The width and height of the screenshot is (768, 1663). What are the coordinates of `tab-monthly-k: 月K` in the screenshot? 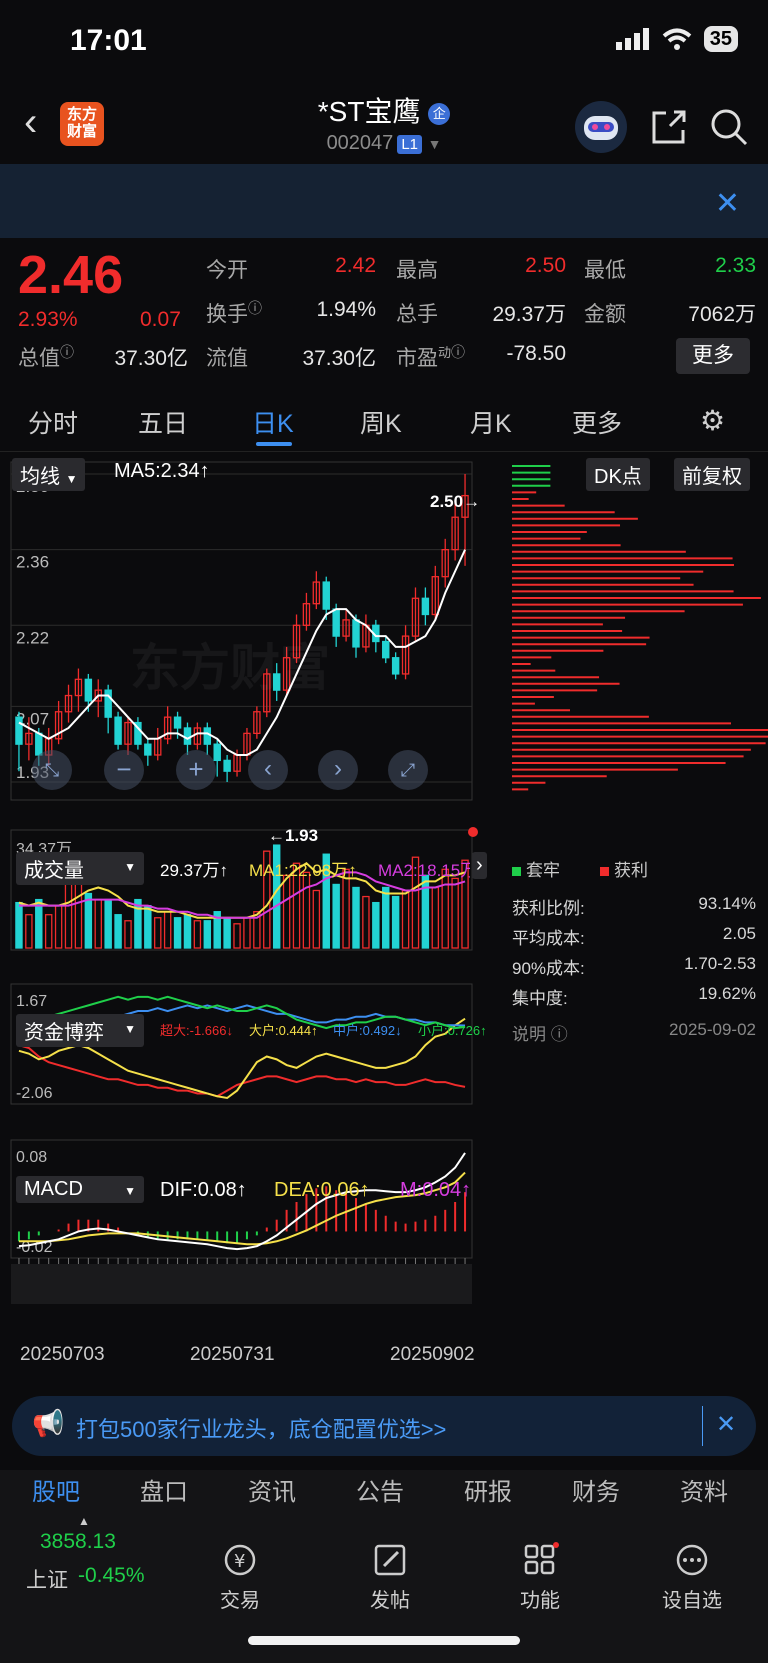 It's located at (491, 422).